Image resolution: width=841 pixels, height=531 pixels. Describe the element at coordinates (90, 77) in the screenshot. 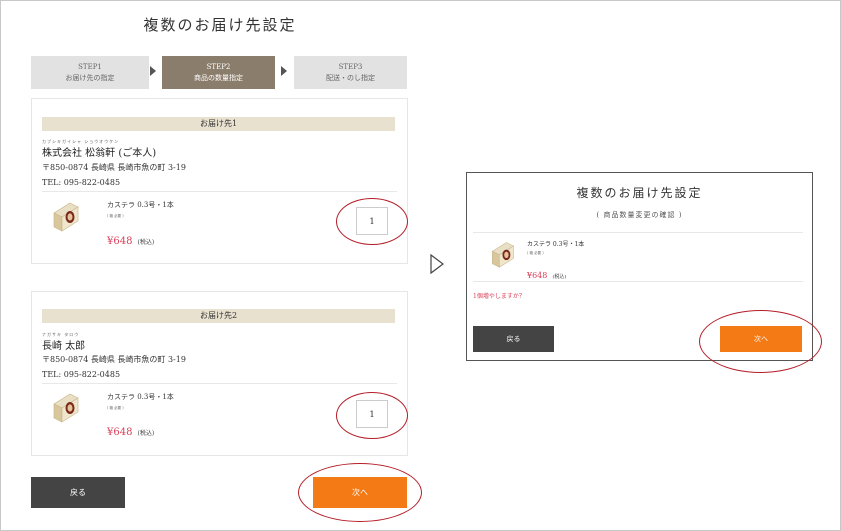

I see `step-1-desc: お届け先の指定` at that location.